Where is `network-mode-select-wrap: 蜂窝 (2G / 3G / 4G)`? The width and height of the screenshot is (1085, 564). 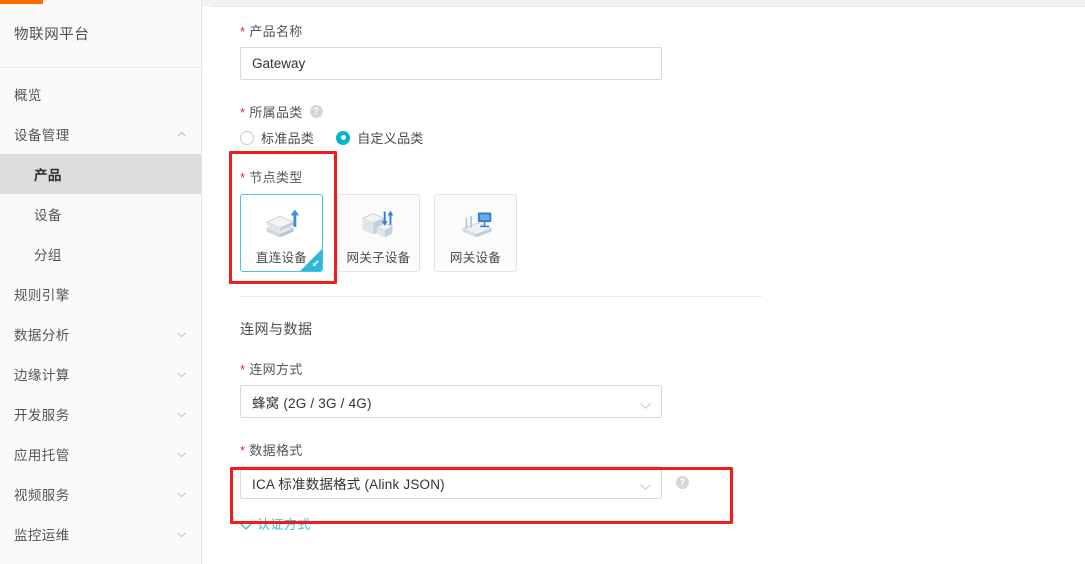 network-mode-select-wrap: 蜂窝 (2G / 3G / 4G) is located at coordinates (451, 401).